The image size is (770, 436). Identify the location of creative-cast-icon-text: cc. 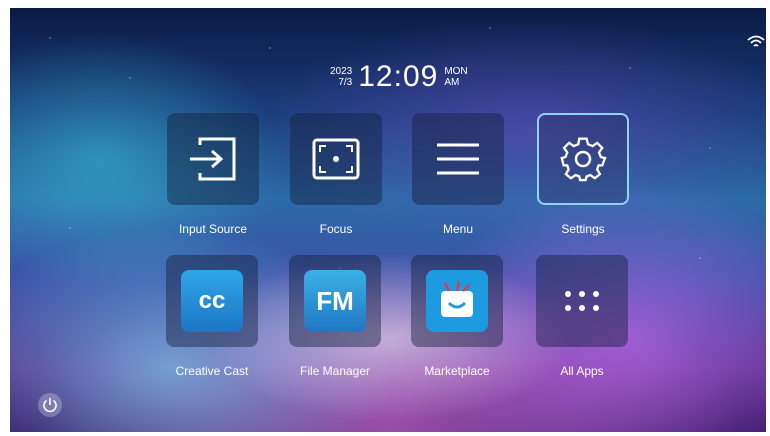
(212, 300).